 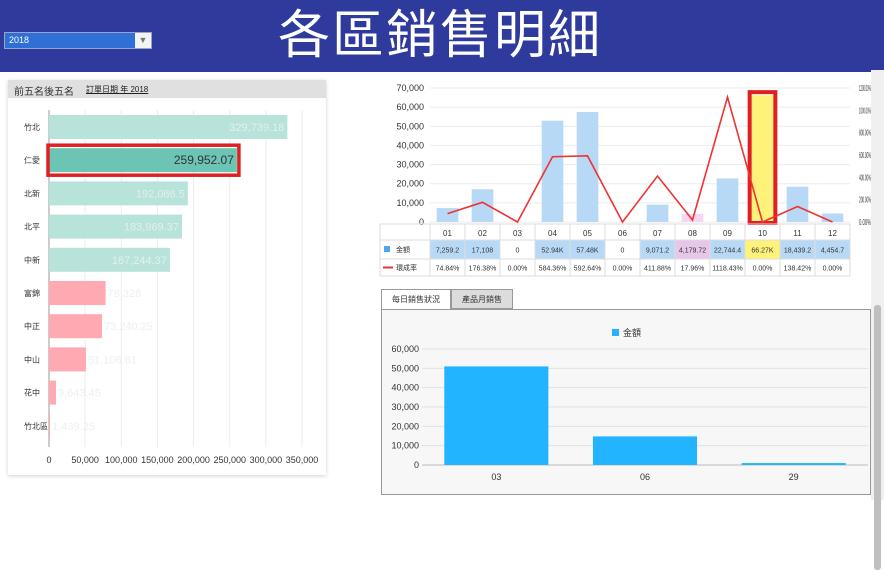 What do you see at coordinates (32, 160) in the screenshot?
I see `ranking-category-label: 仁愛` at bounding box center [32, 160].